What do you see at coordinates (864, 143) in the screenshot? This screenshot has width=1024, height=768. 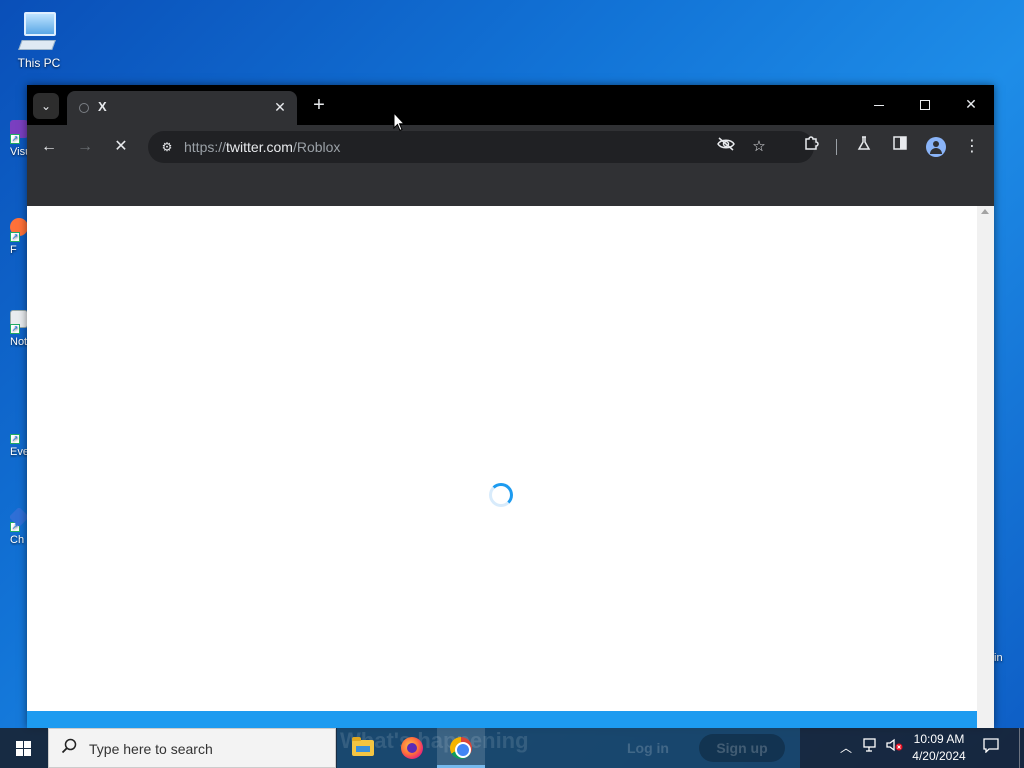 I see `flask-icon` at bounding box center [864, 143].